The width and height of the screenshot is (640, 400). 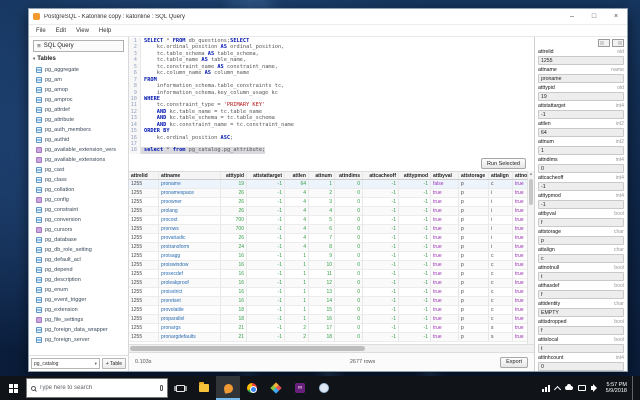 What do you see at coordinates (78, 260) in the screenshot?
I see `sidebar-table-pg_default_acl: pg_default_acl` at bounding box center [78, 260].